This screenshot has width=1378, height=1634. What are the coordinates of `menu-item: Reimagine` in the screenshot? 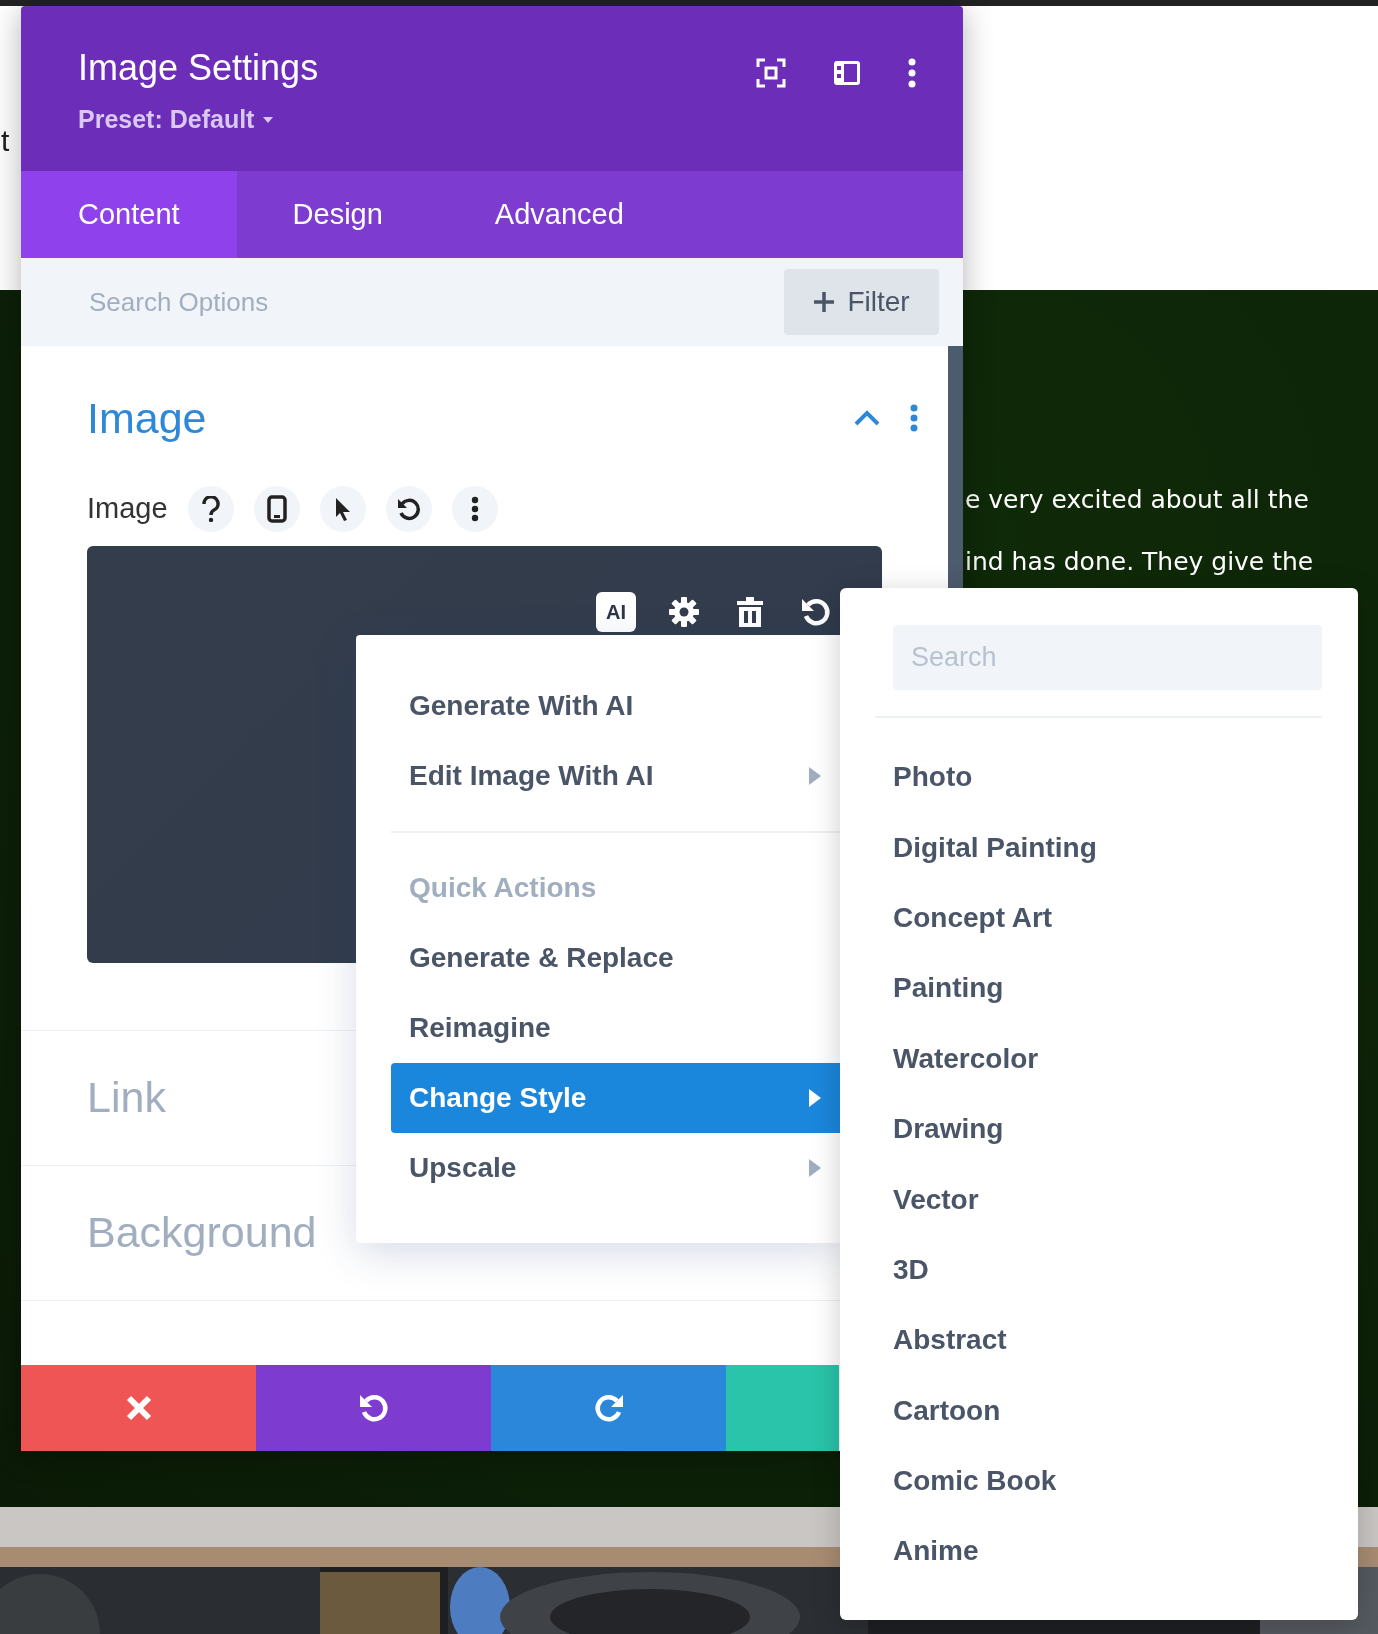 It's located at (615, 1028).